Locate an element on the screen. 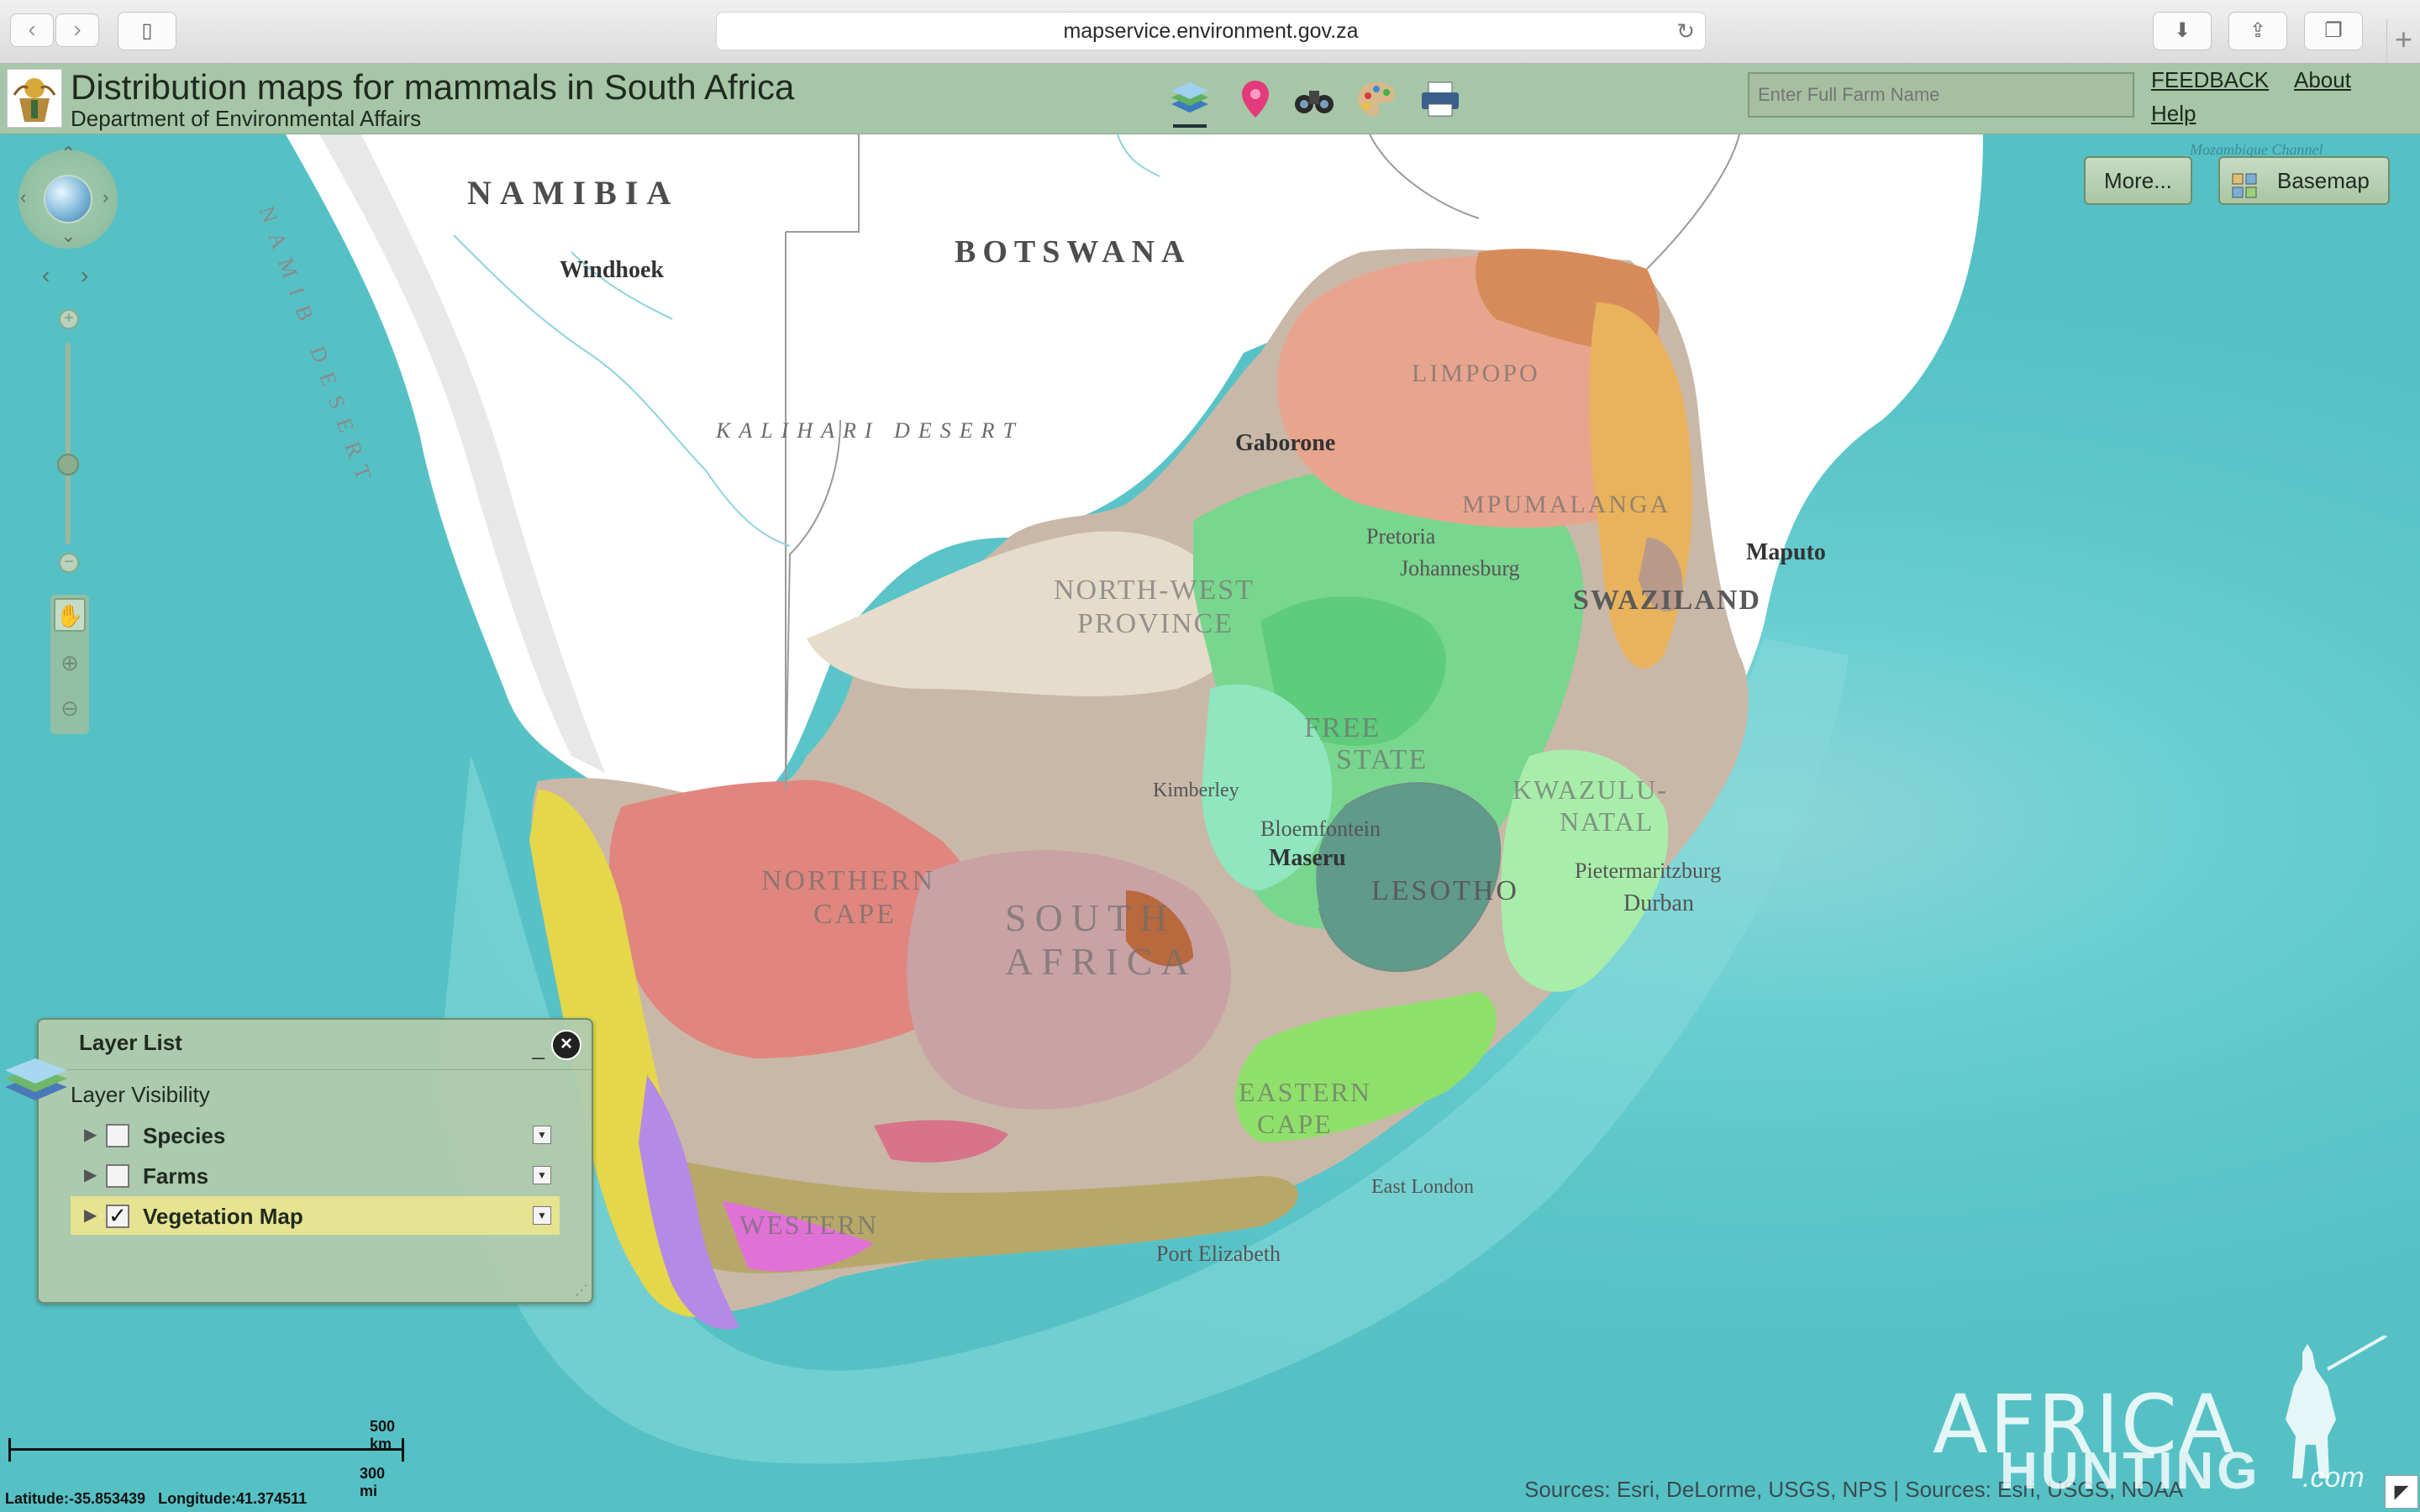 This screenshot has height=1512, width=2420. layer-row-vegetation-map: ▶ ✓ Vegetation Map ▼ is located at coordinates (315, 1215).